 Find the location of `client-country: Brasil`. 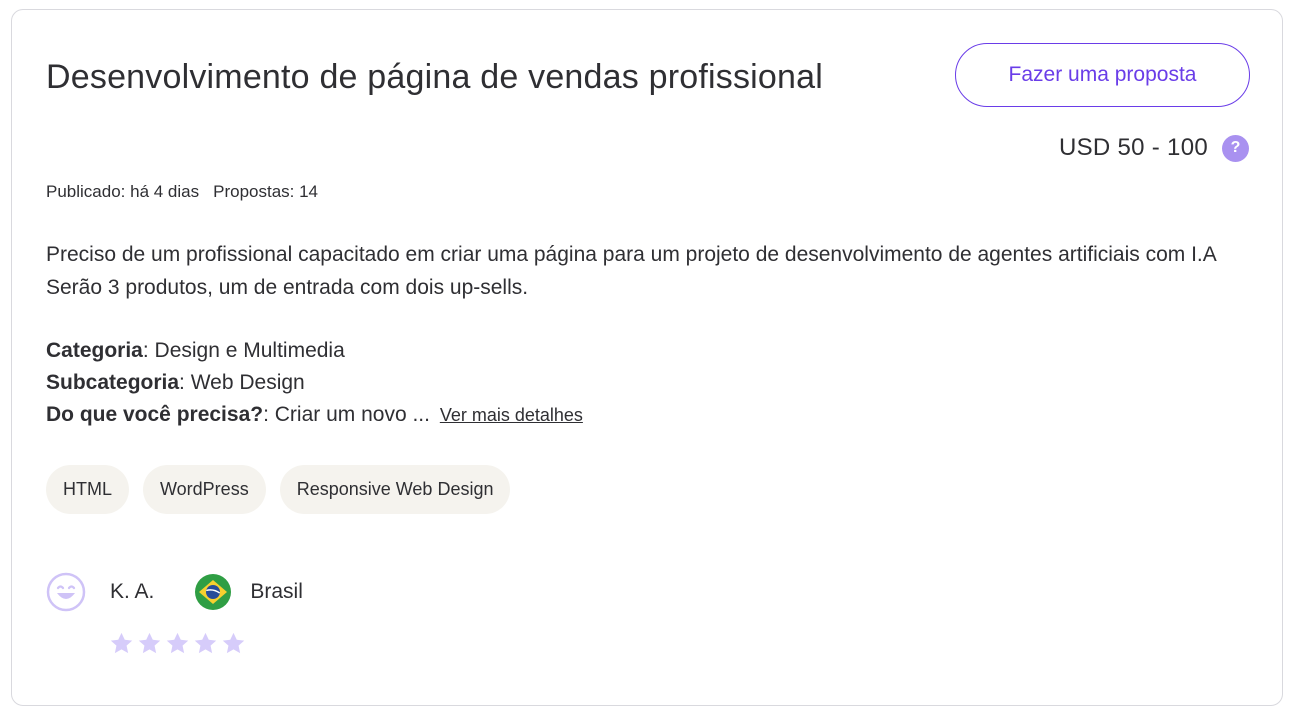

client-country: Brasil is located at coordinates (276, 591).